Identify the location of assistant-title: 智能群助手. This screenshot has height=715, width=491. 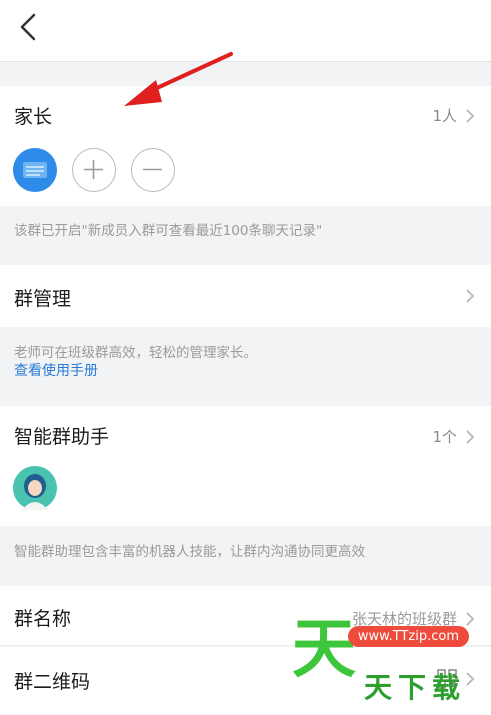
(62, 437).